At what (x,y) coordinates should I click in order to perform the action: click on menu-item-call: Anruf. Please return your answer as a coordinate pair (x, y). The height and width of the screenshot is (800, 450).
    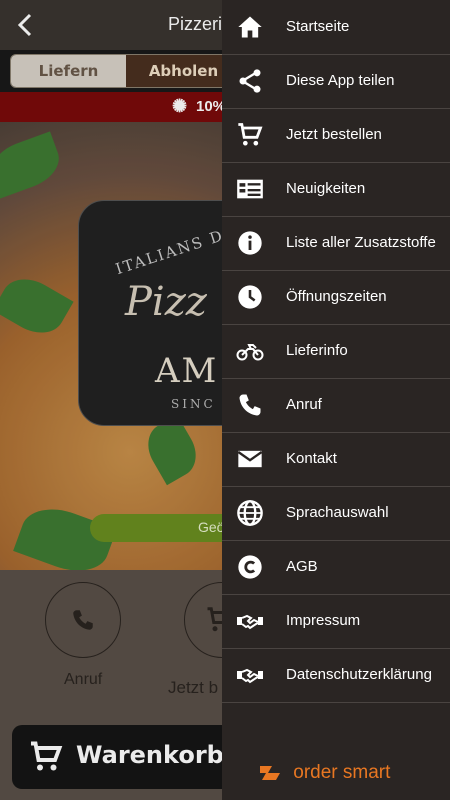
    Looking at the image, I should click on (336, 405).